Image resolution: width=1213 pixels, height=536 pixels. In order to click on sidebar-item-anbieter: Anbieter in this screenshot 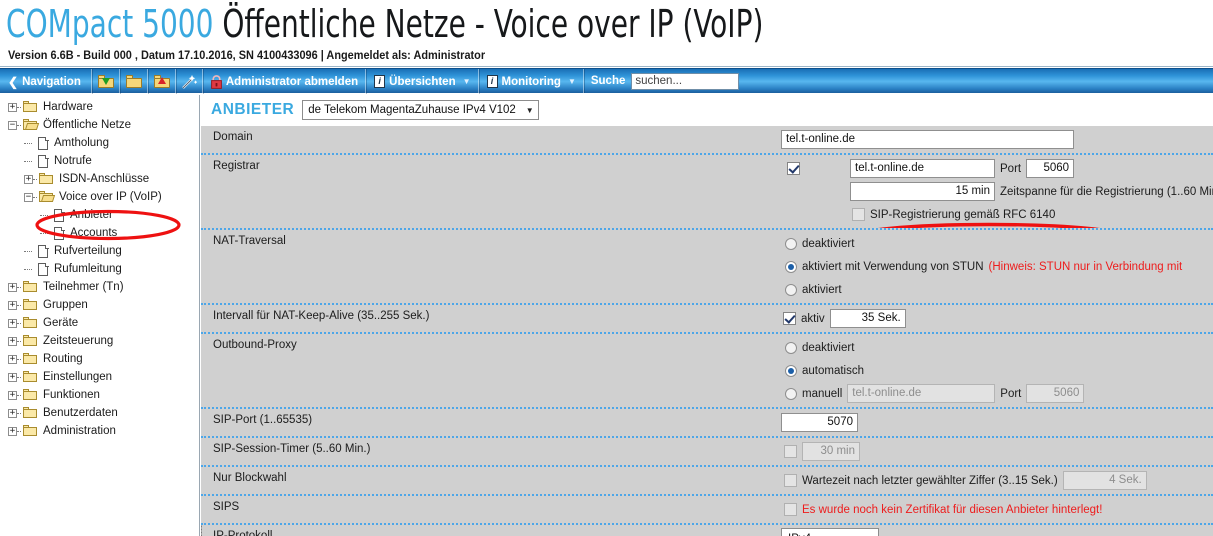, I will do `click(99, 215)`.